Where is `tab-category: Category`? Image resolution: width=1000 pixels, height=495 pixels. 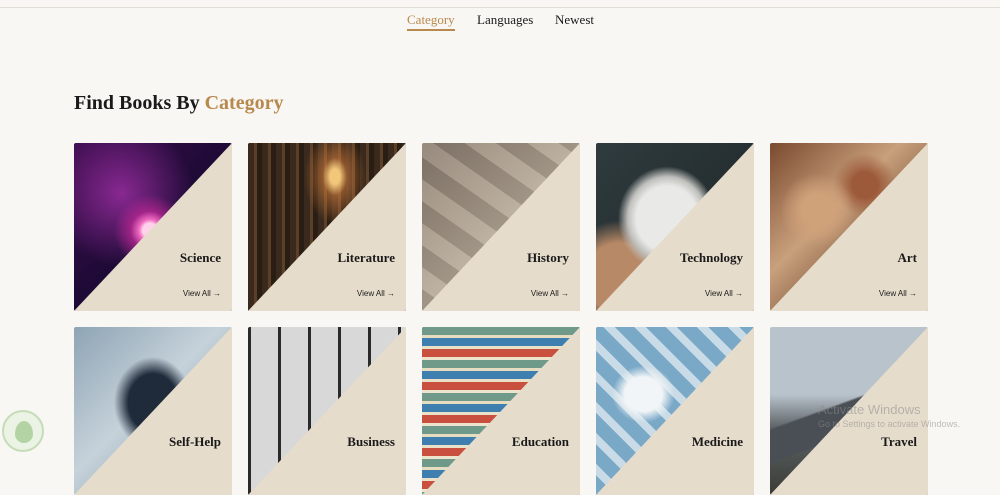 tab-category: Category is located at coordinates (431, 21).